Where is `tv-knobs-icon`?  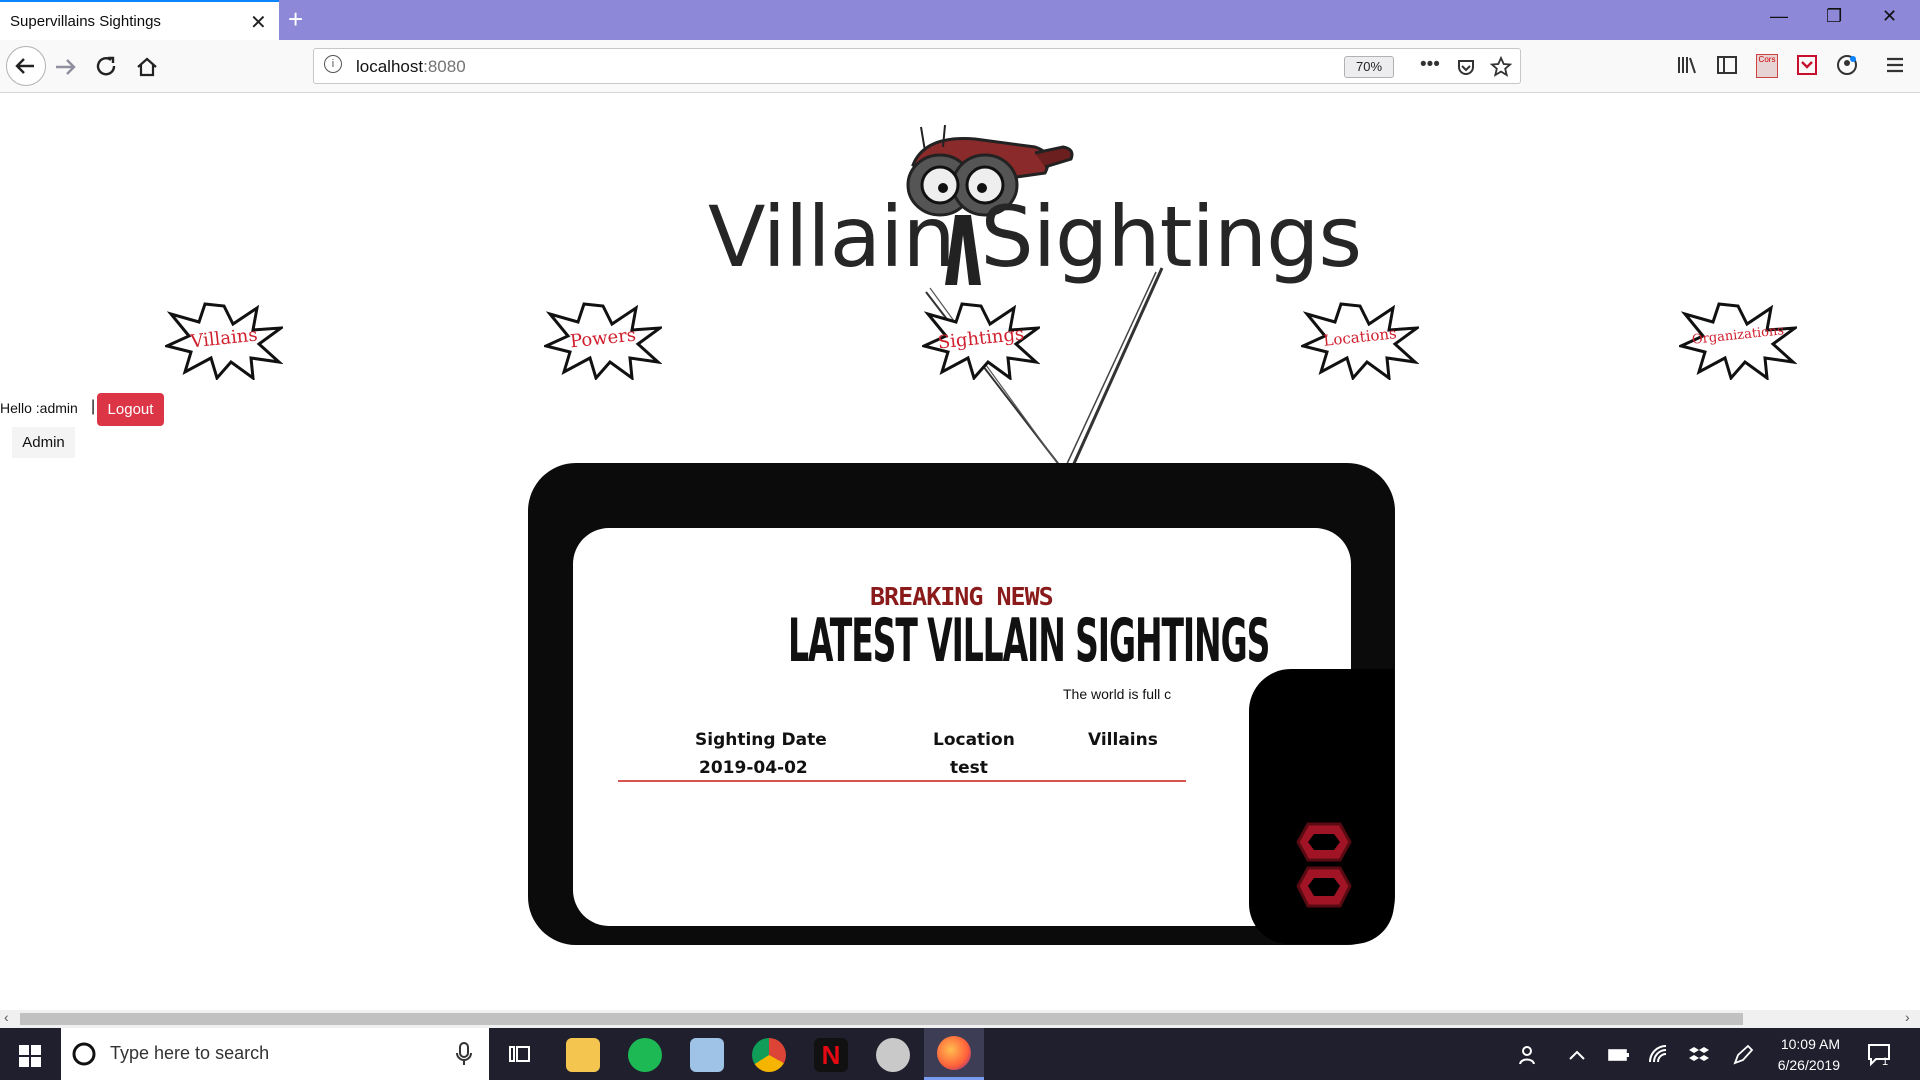
tv-knobs-icon is located at coordinates (1324, 865).